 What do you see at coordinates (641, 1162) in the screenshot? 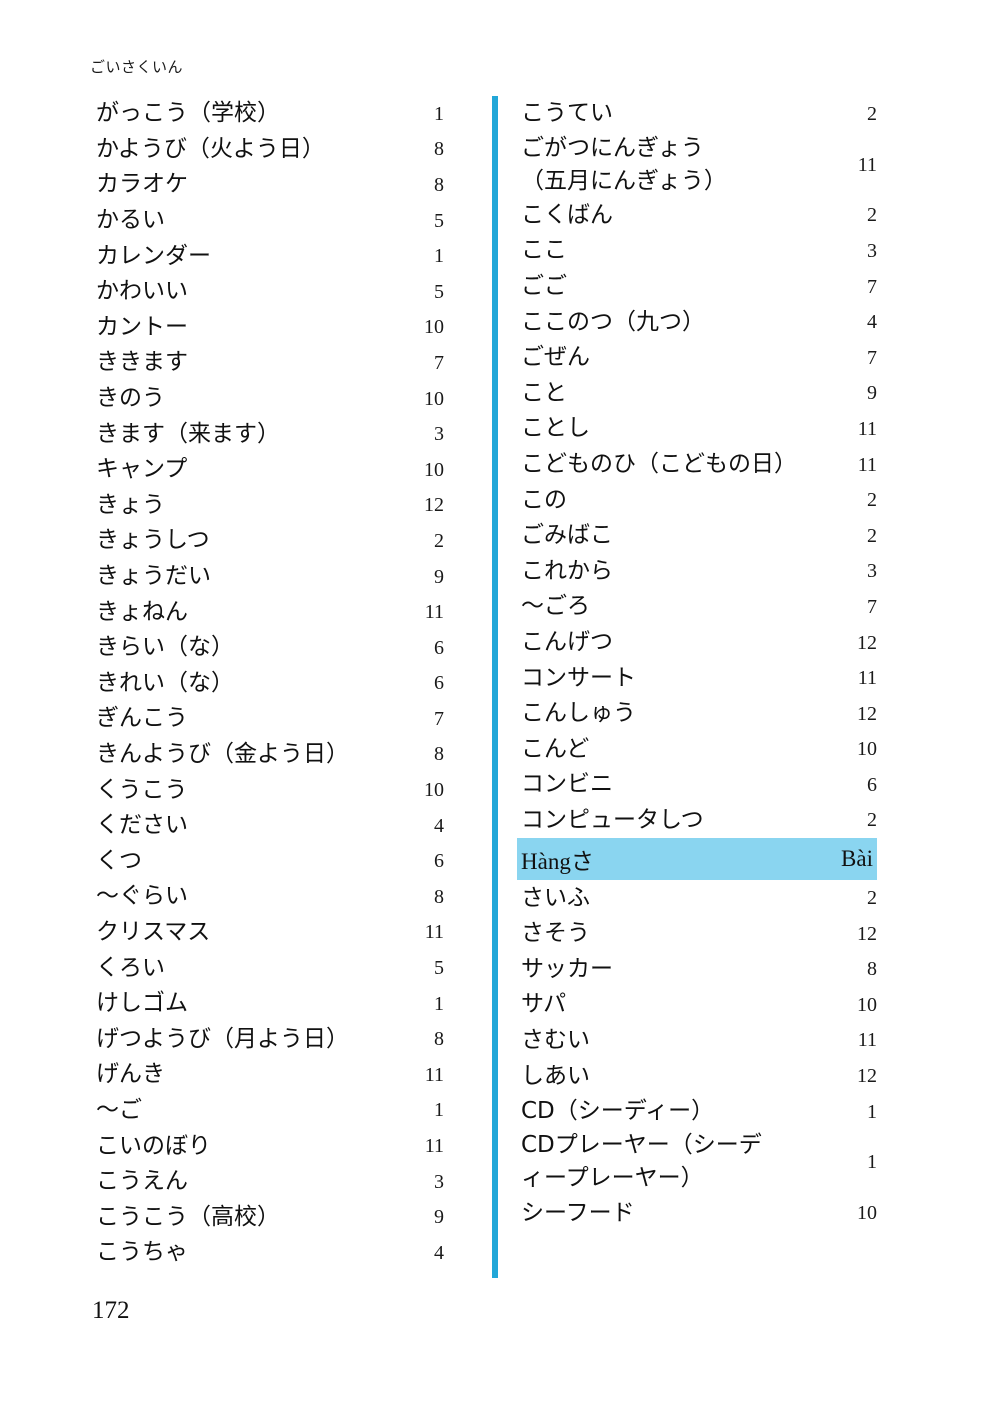
I see `entry-term: CDプレーヤー（シーデ ィープレーヤー）` at bounding box center [641, 1162].